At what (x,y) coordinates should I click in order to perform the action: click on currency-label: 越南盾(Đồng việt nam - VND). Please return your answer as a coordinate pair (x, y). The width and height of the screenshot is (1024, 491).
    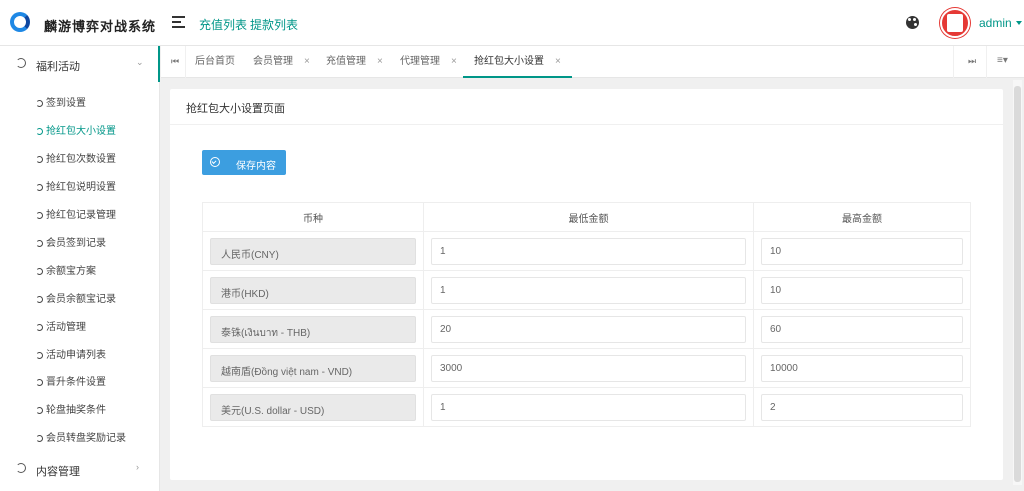
    Looking at the image, I should click on (313, 368).